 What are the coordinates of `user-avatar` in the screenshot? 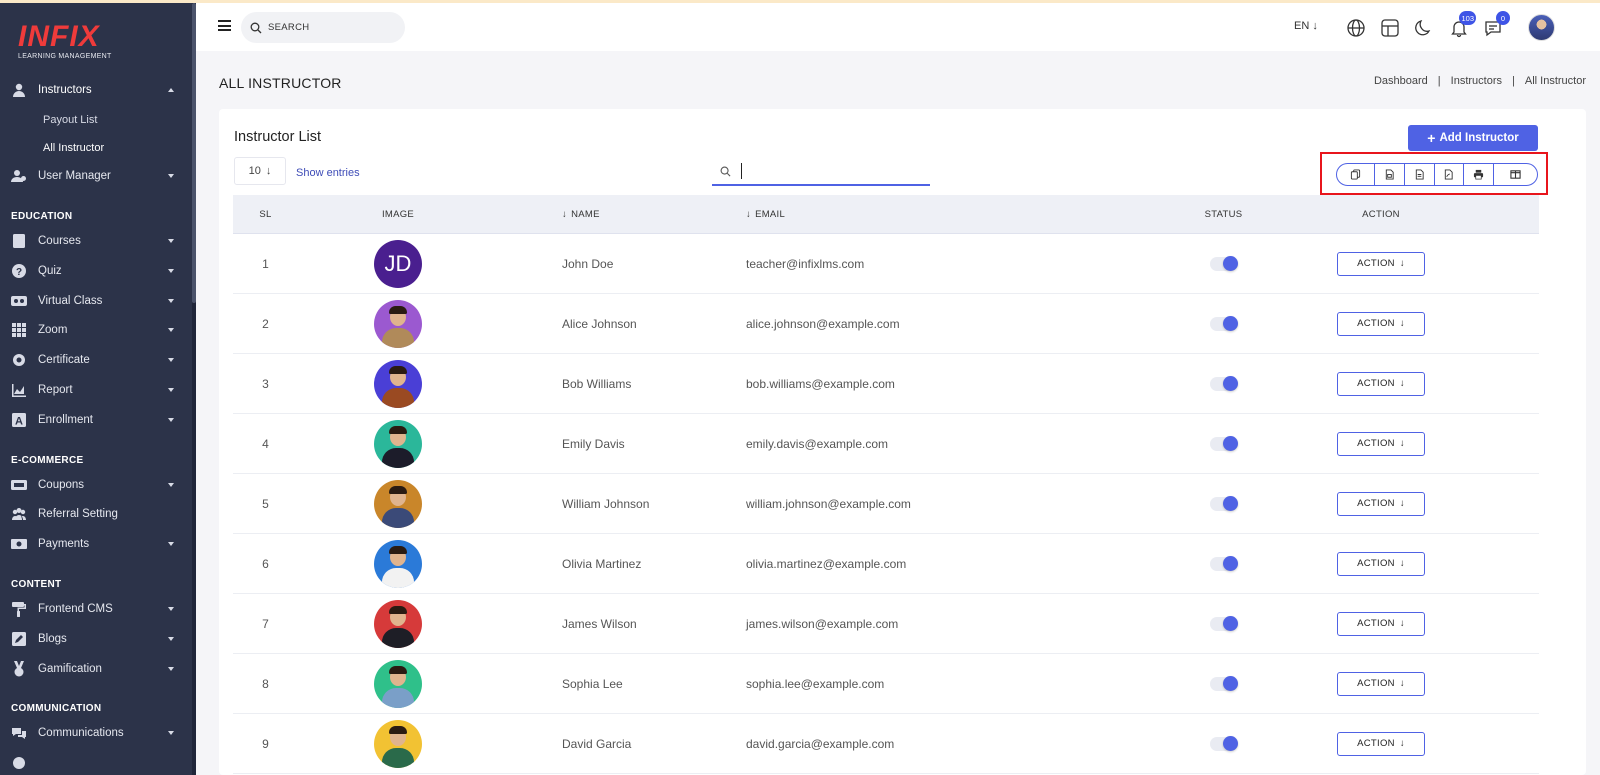 It's located at (1541, 27).